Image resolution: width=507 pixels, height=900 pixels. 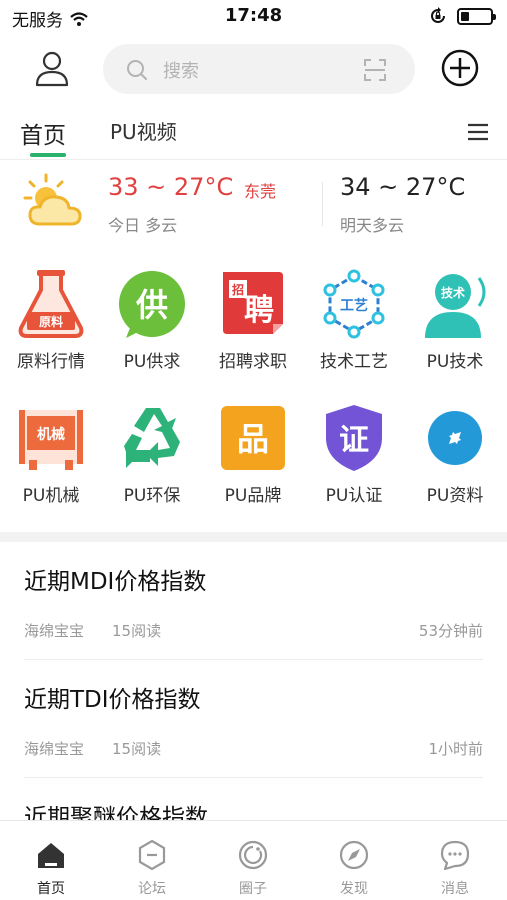 What do you see at coordinates (51, 362) in the screenshot?
I see `category-label: 原料行情` at bounding box center [51, 362].